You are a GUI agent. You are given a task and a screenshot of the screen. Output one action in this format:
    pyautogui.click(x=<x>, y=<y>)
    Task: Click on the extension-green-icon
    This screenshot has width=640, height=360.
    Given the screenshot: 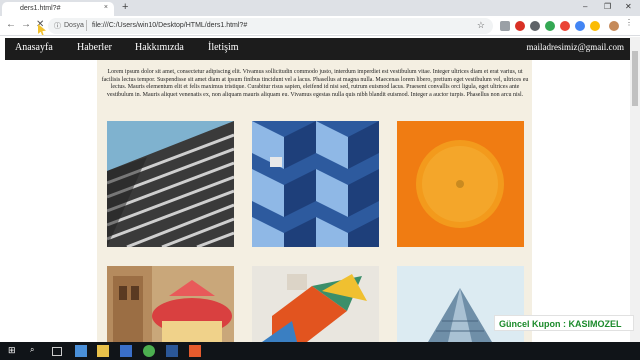 What is the action you would take?
    pyautogui.click(x=550, y=26)
    